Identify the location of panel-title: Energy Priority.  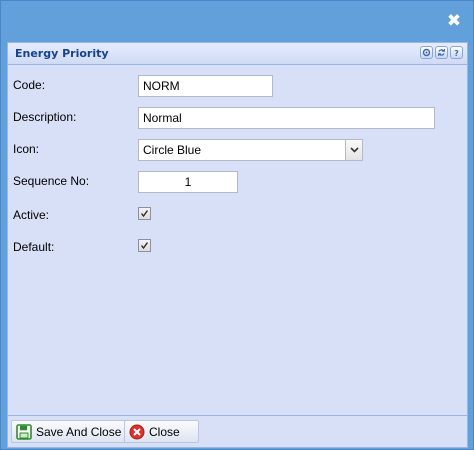
(62, 53).